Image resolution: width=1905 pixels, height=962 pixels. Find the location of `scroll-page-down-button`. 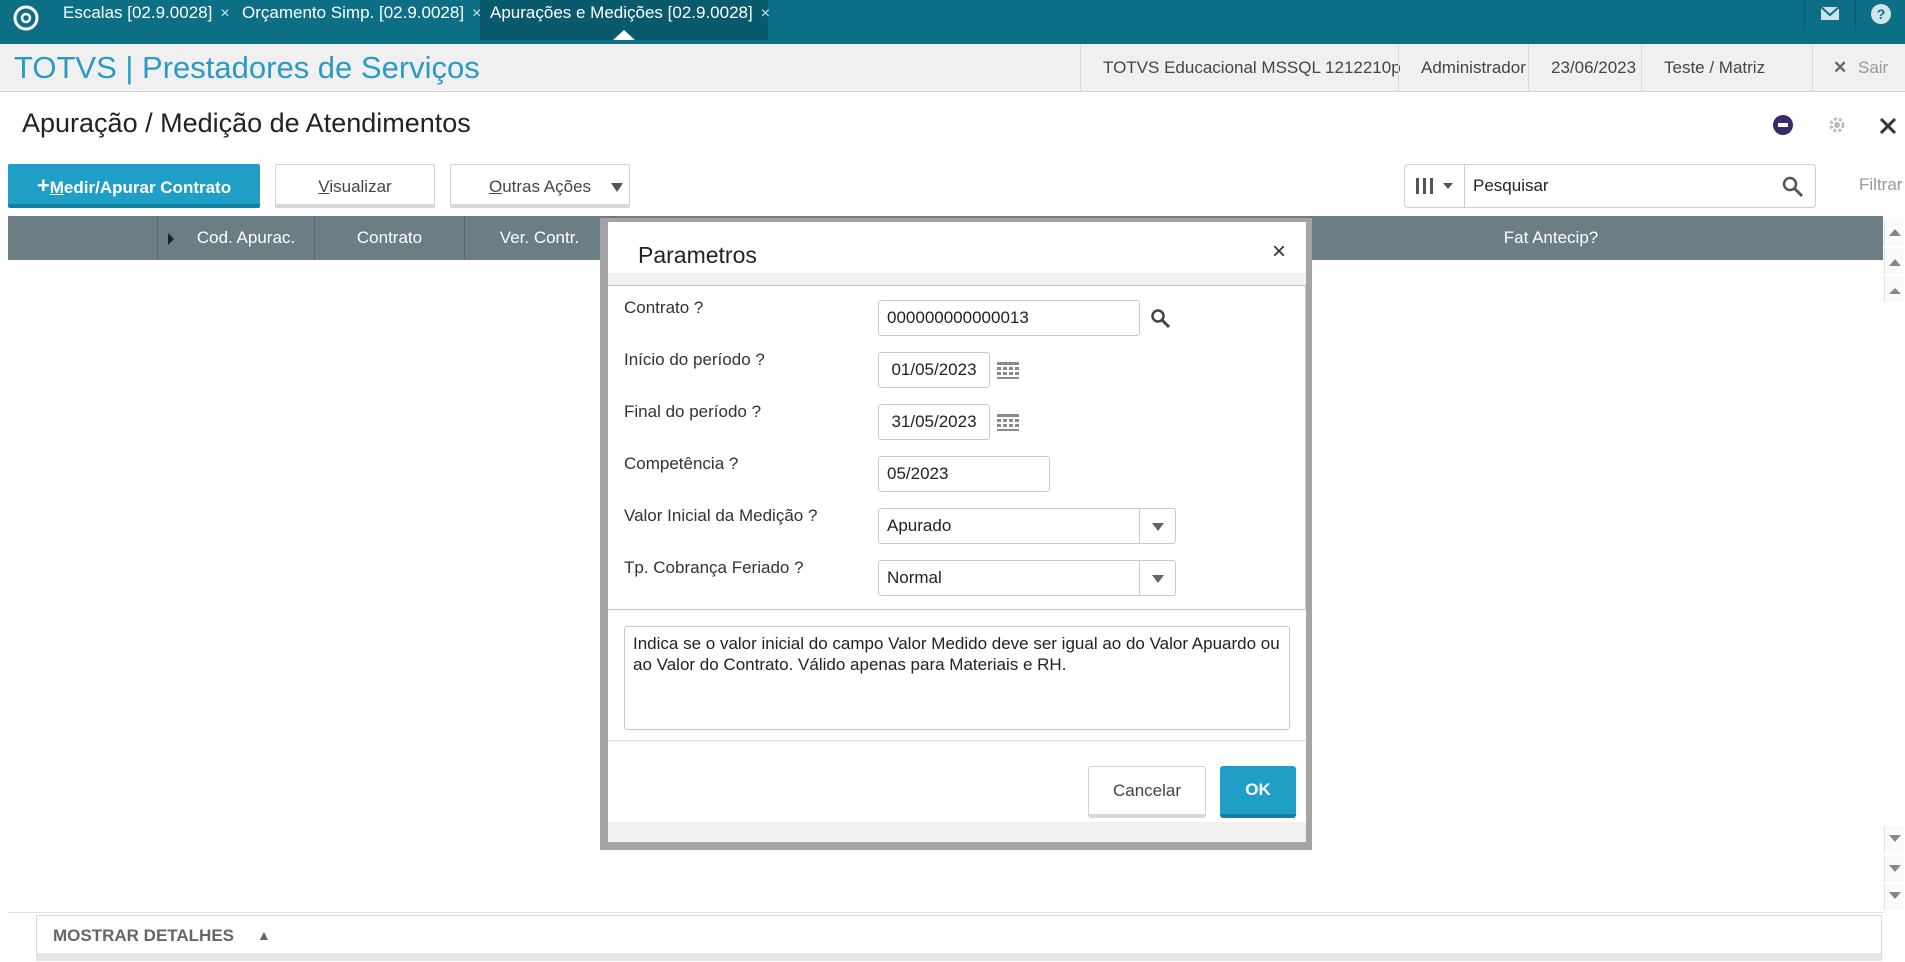

scroll-page-down-button is located at coordinates (1894, 869).